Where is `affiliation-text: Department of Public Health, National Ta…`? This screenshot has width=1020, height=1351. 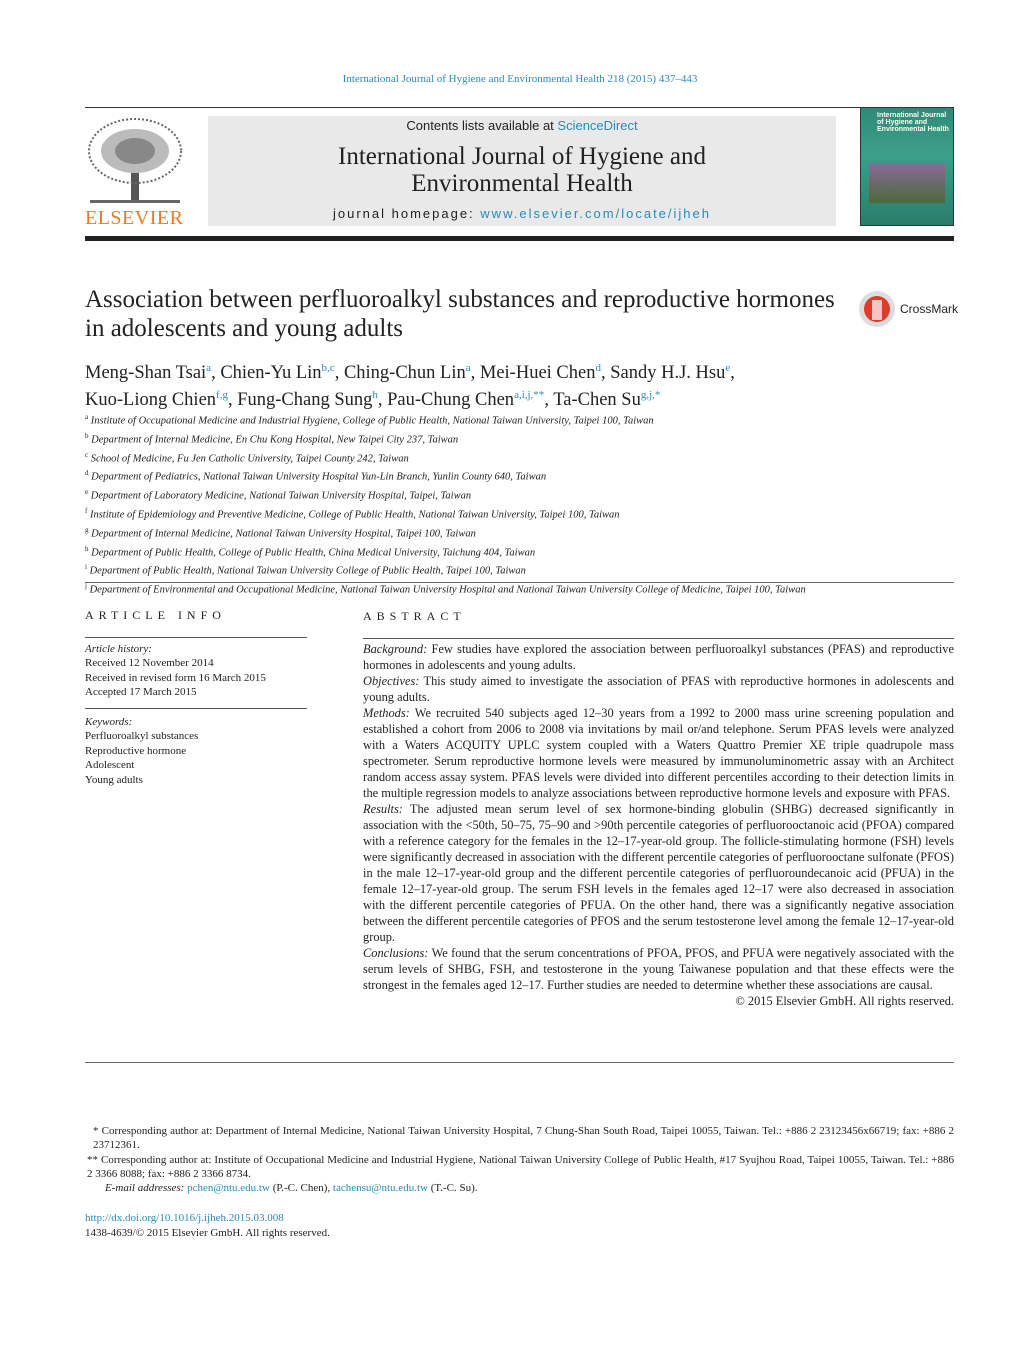
affiliation-text: Department of Public Health, National Ta… is located at coordinates (307, 571).